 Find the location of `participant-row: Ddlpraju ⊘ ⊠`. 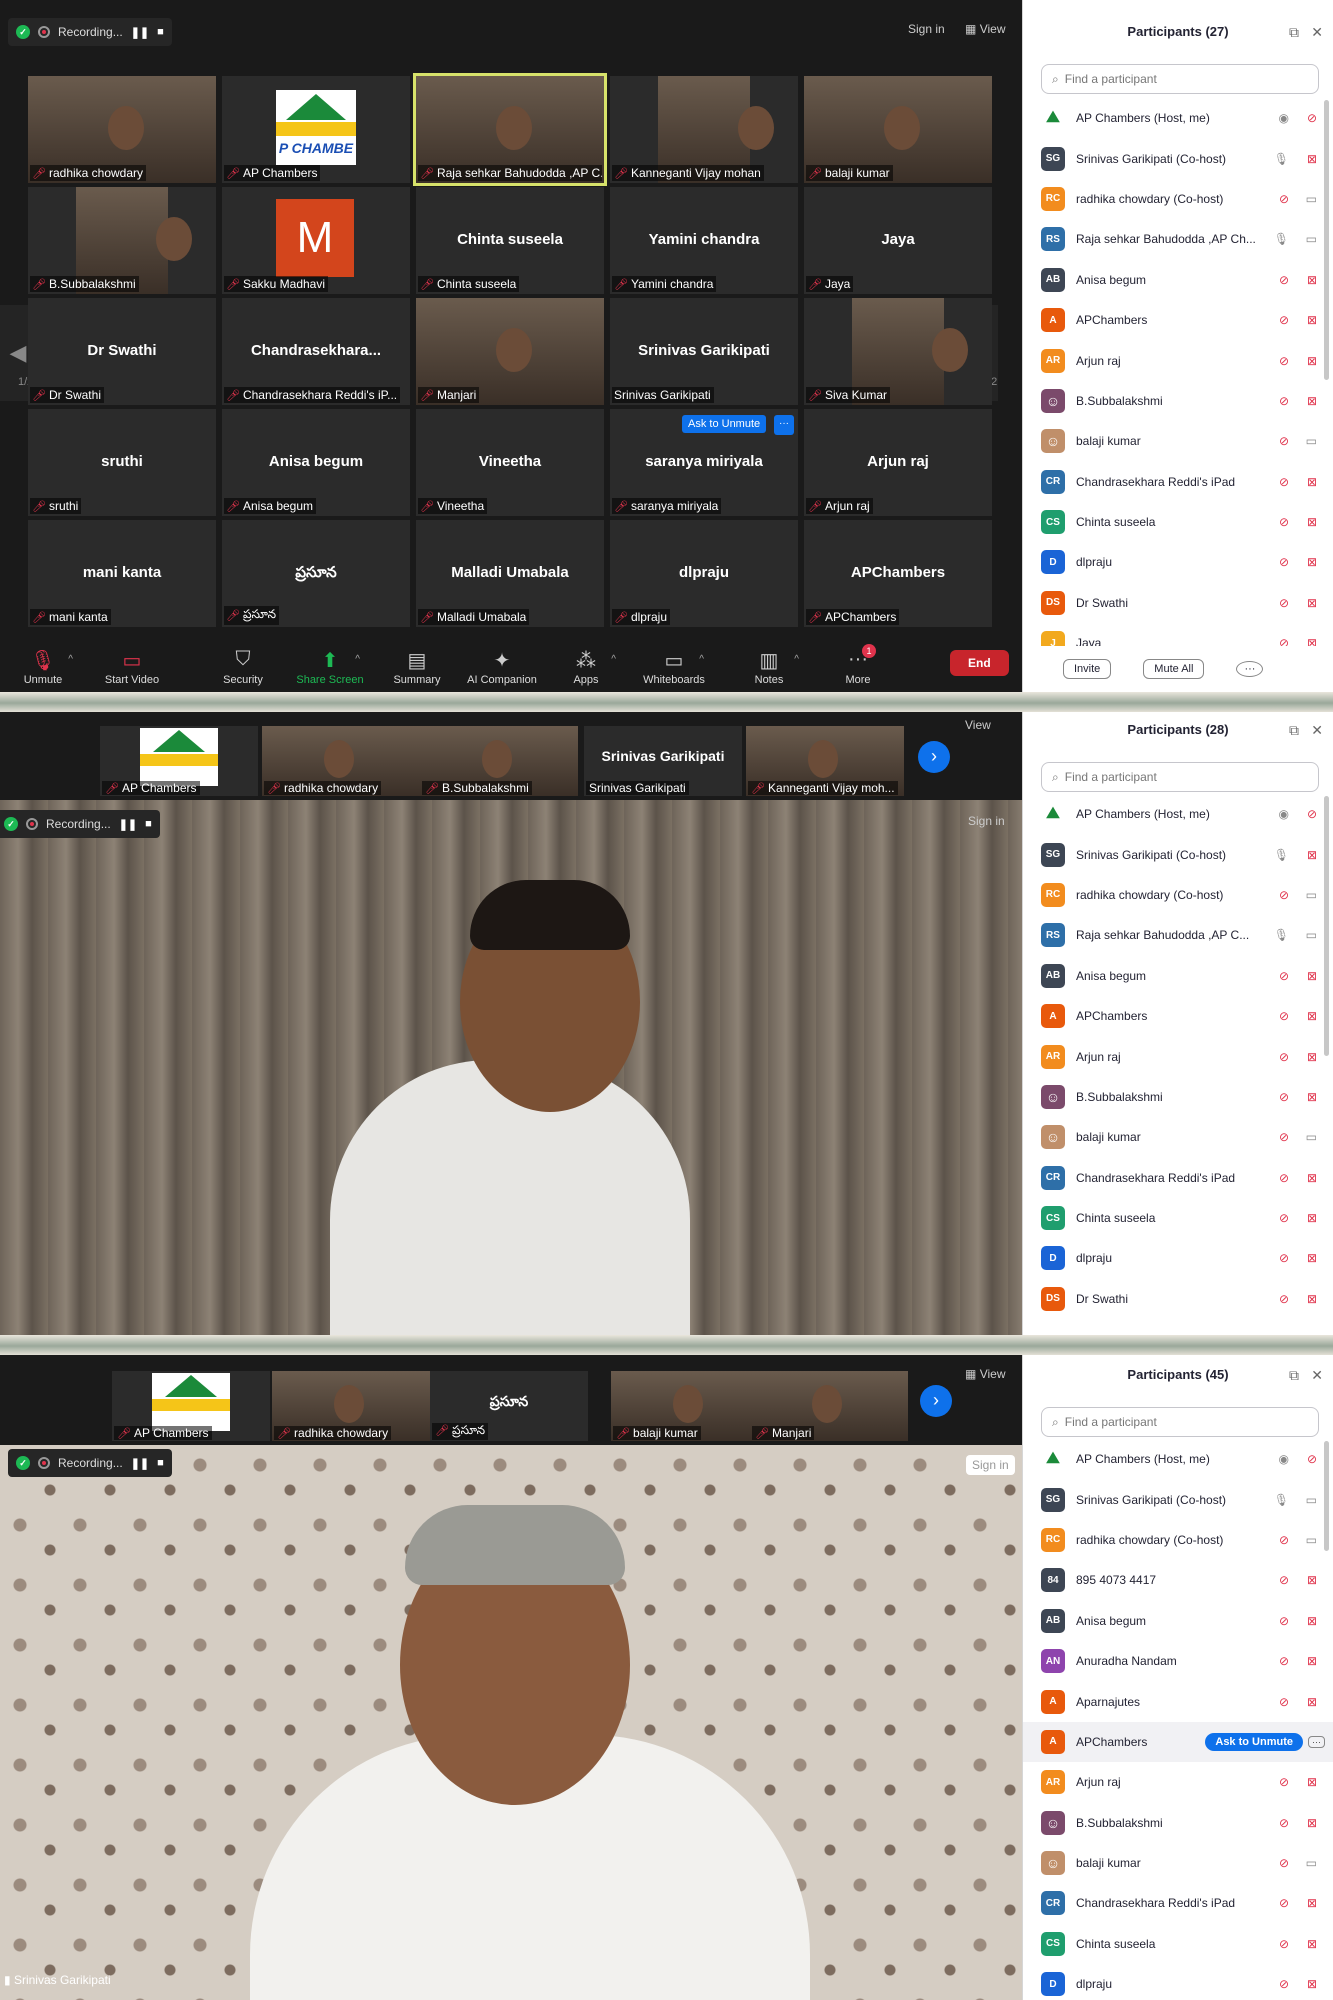

participant-row: Ddlpraju ⊘ ⊠ is located at coordinates (1178, 1982).